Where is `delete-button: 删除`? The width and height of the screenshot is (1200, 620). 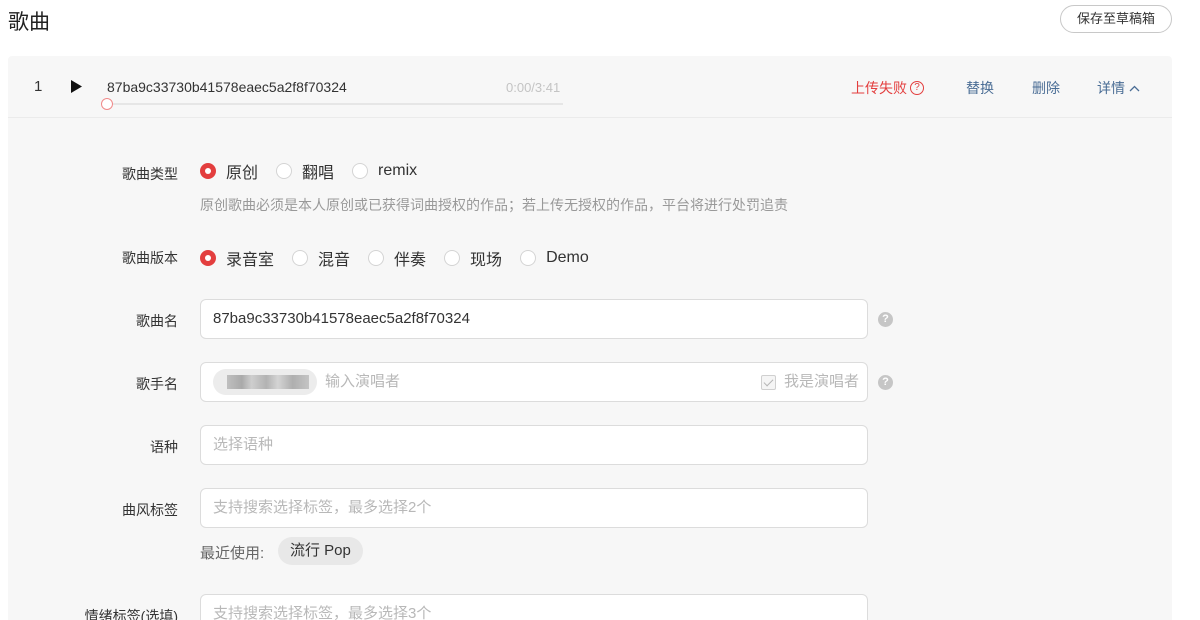 delete-button: 删除 is located at coordinates (1046, 88).